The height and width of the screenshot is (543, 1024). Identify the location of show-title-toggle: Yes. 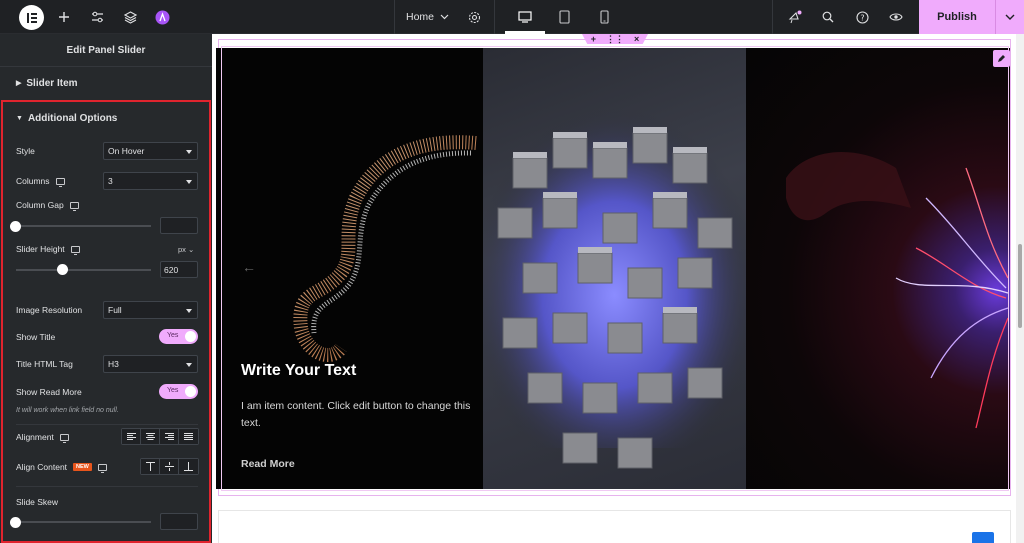
(178, 336).